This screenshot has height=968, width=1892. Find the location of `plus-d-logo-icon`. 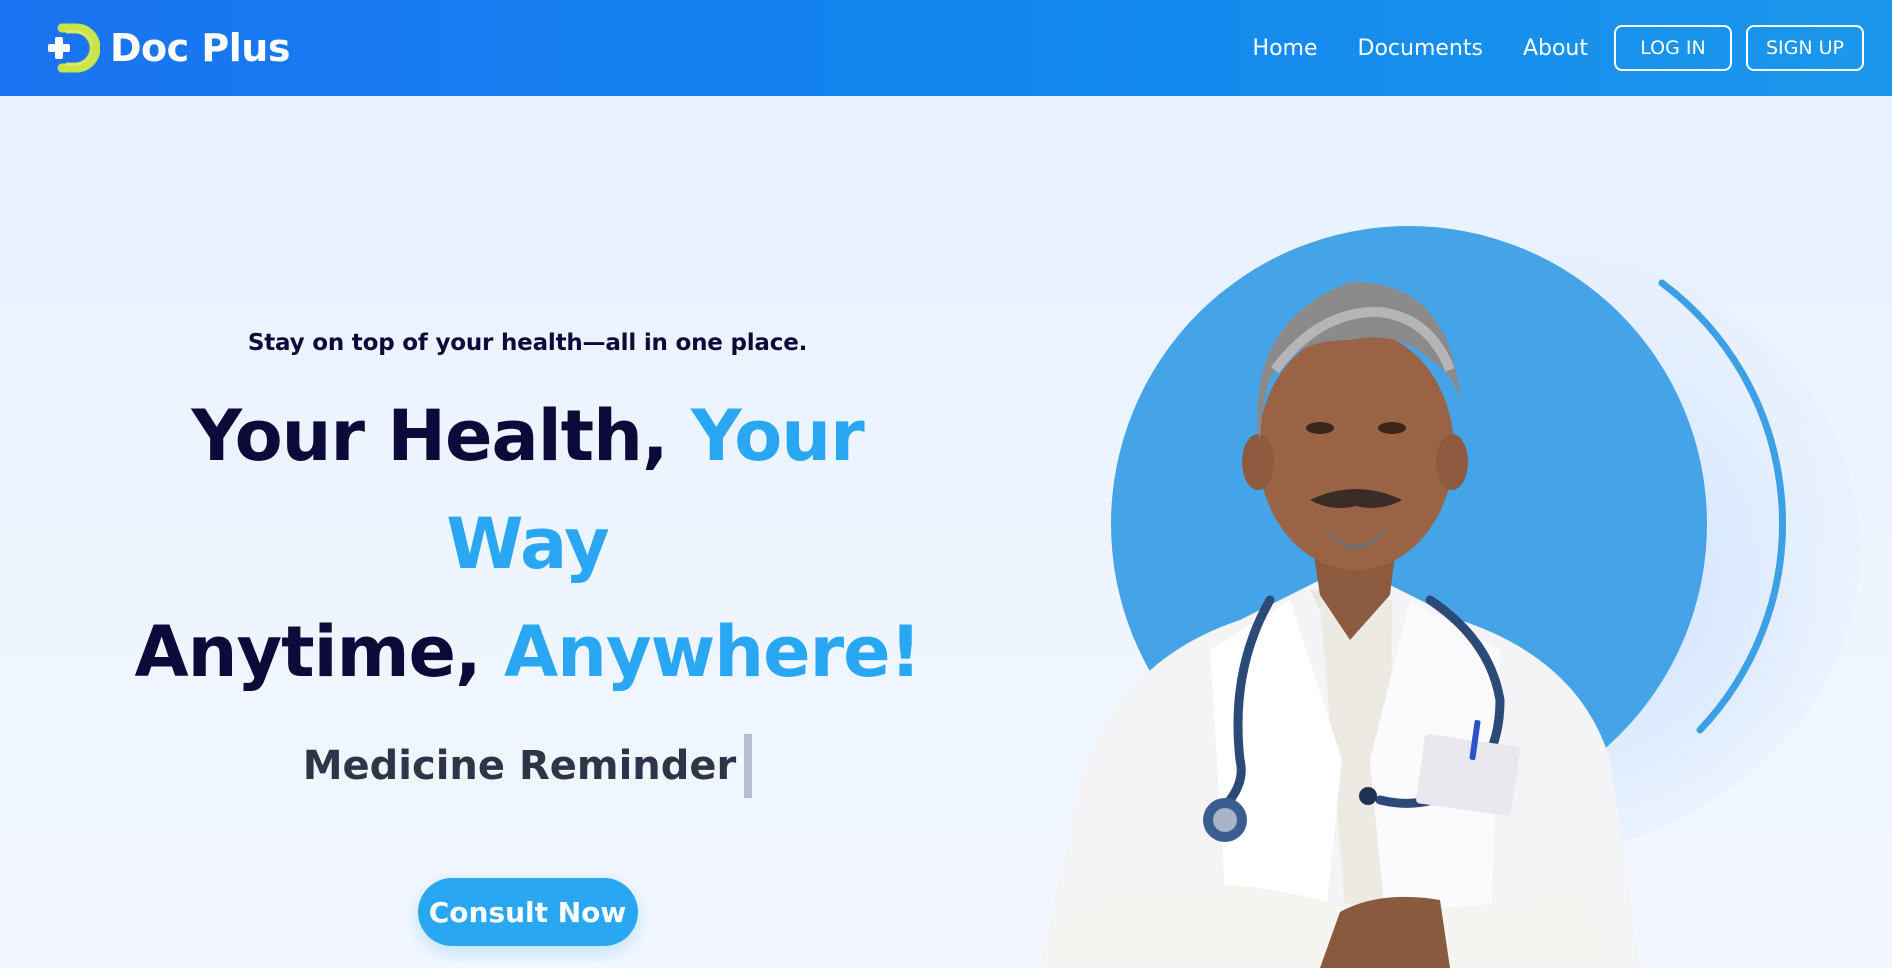

plus-d-logo-icon is located at coordinates (74, 48).